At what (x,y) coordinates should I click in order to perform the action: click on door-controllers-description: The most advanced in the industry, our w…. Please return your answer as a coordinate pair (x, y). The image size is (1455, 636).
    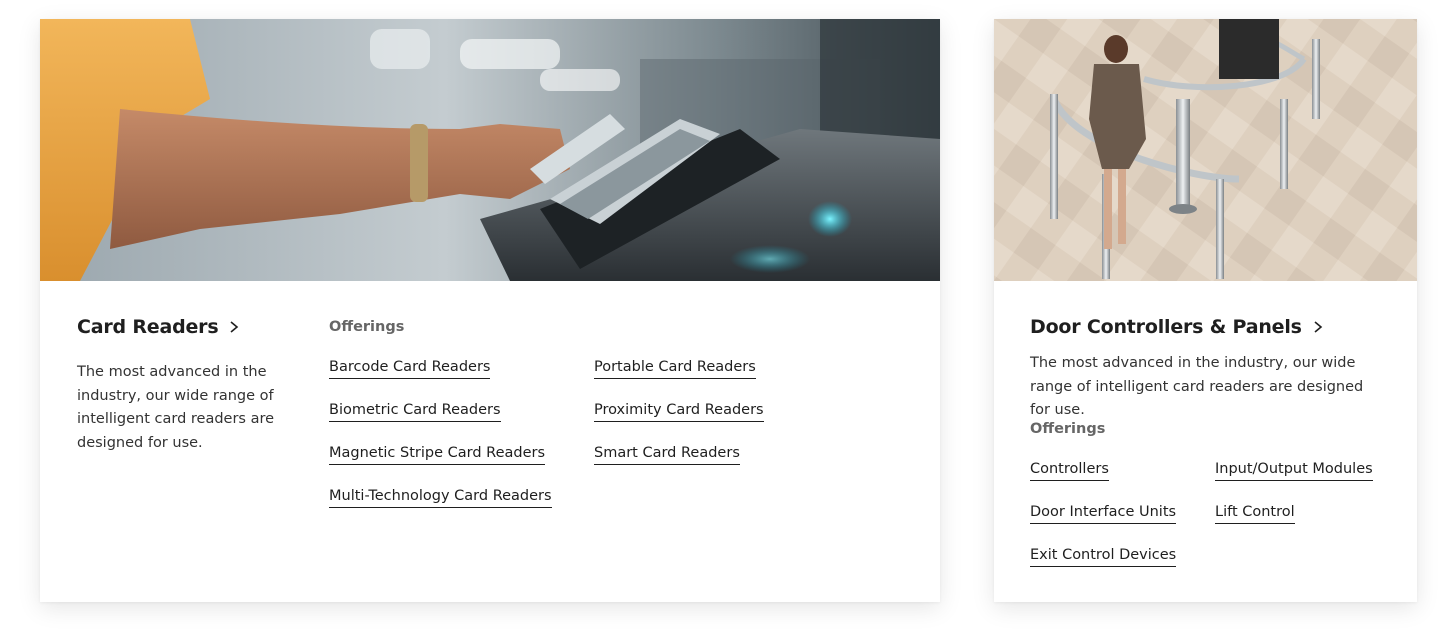
    Looking at the image, I should click on (1197, 386).